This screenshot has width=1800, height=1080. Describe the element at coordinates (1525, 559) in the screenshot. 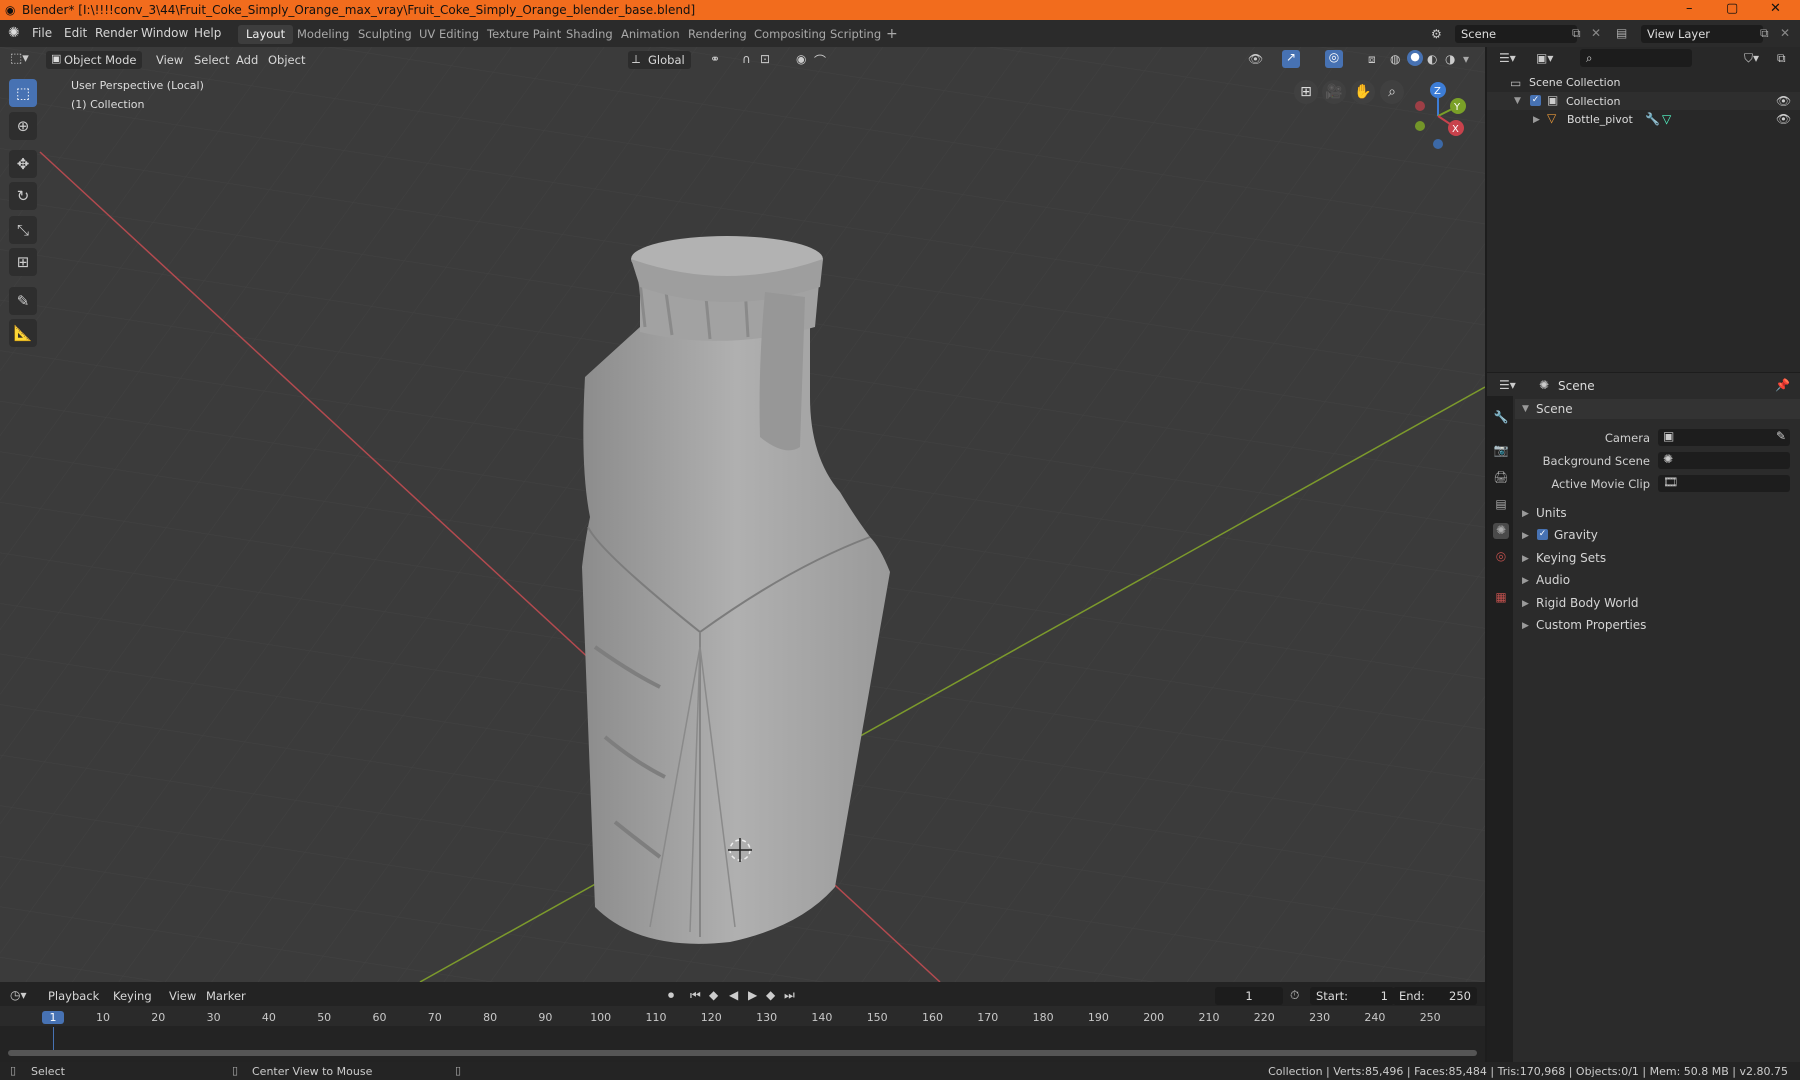

I see `keying-sets-expand-icon: ▶` at that location.